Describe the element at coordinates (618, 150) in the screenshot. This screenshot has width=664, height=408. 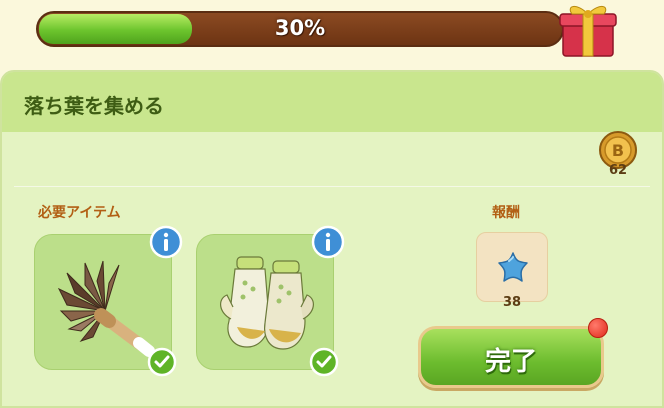
I see `svg-text: B` at that location.